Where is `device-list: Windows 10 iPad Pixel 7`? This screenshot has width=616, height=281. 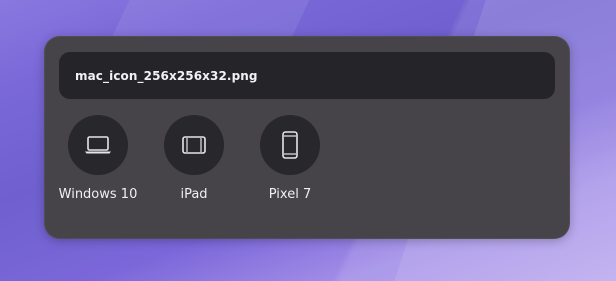 device-list: Windows 10 iPad Pixel 7 is located at coordinates (189, 159).